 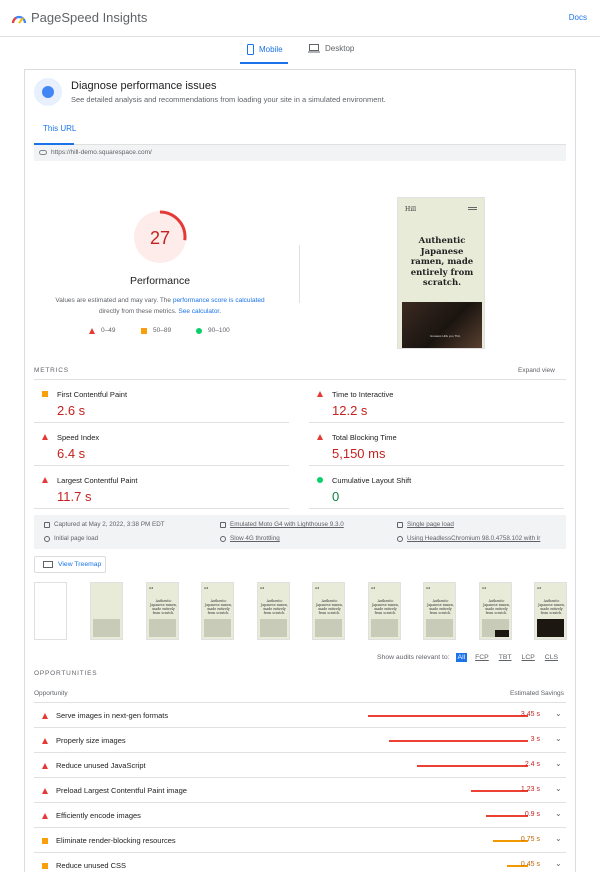 I want to click on metric-cls: Cumulative Layout Shift 0, so click(x=436, y=487).